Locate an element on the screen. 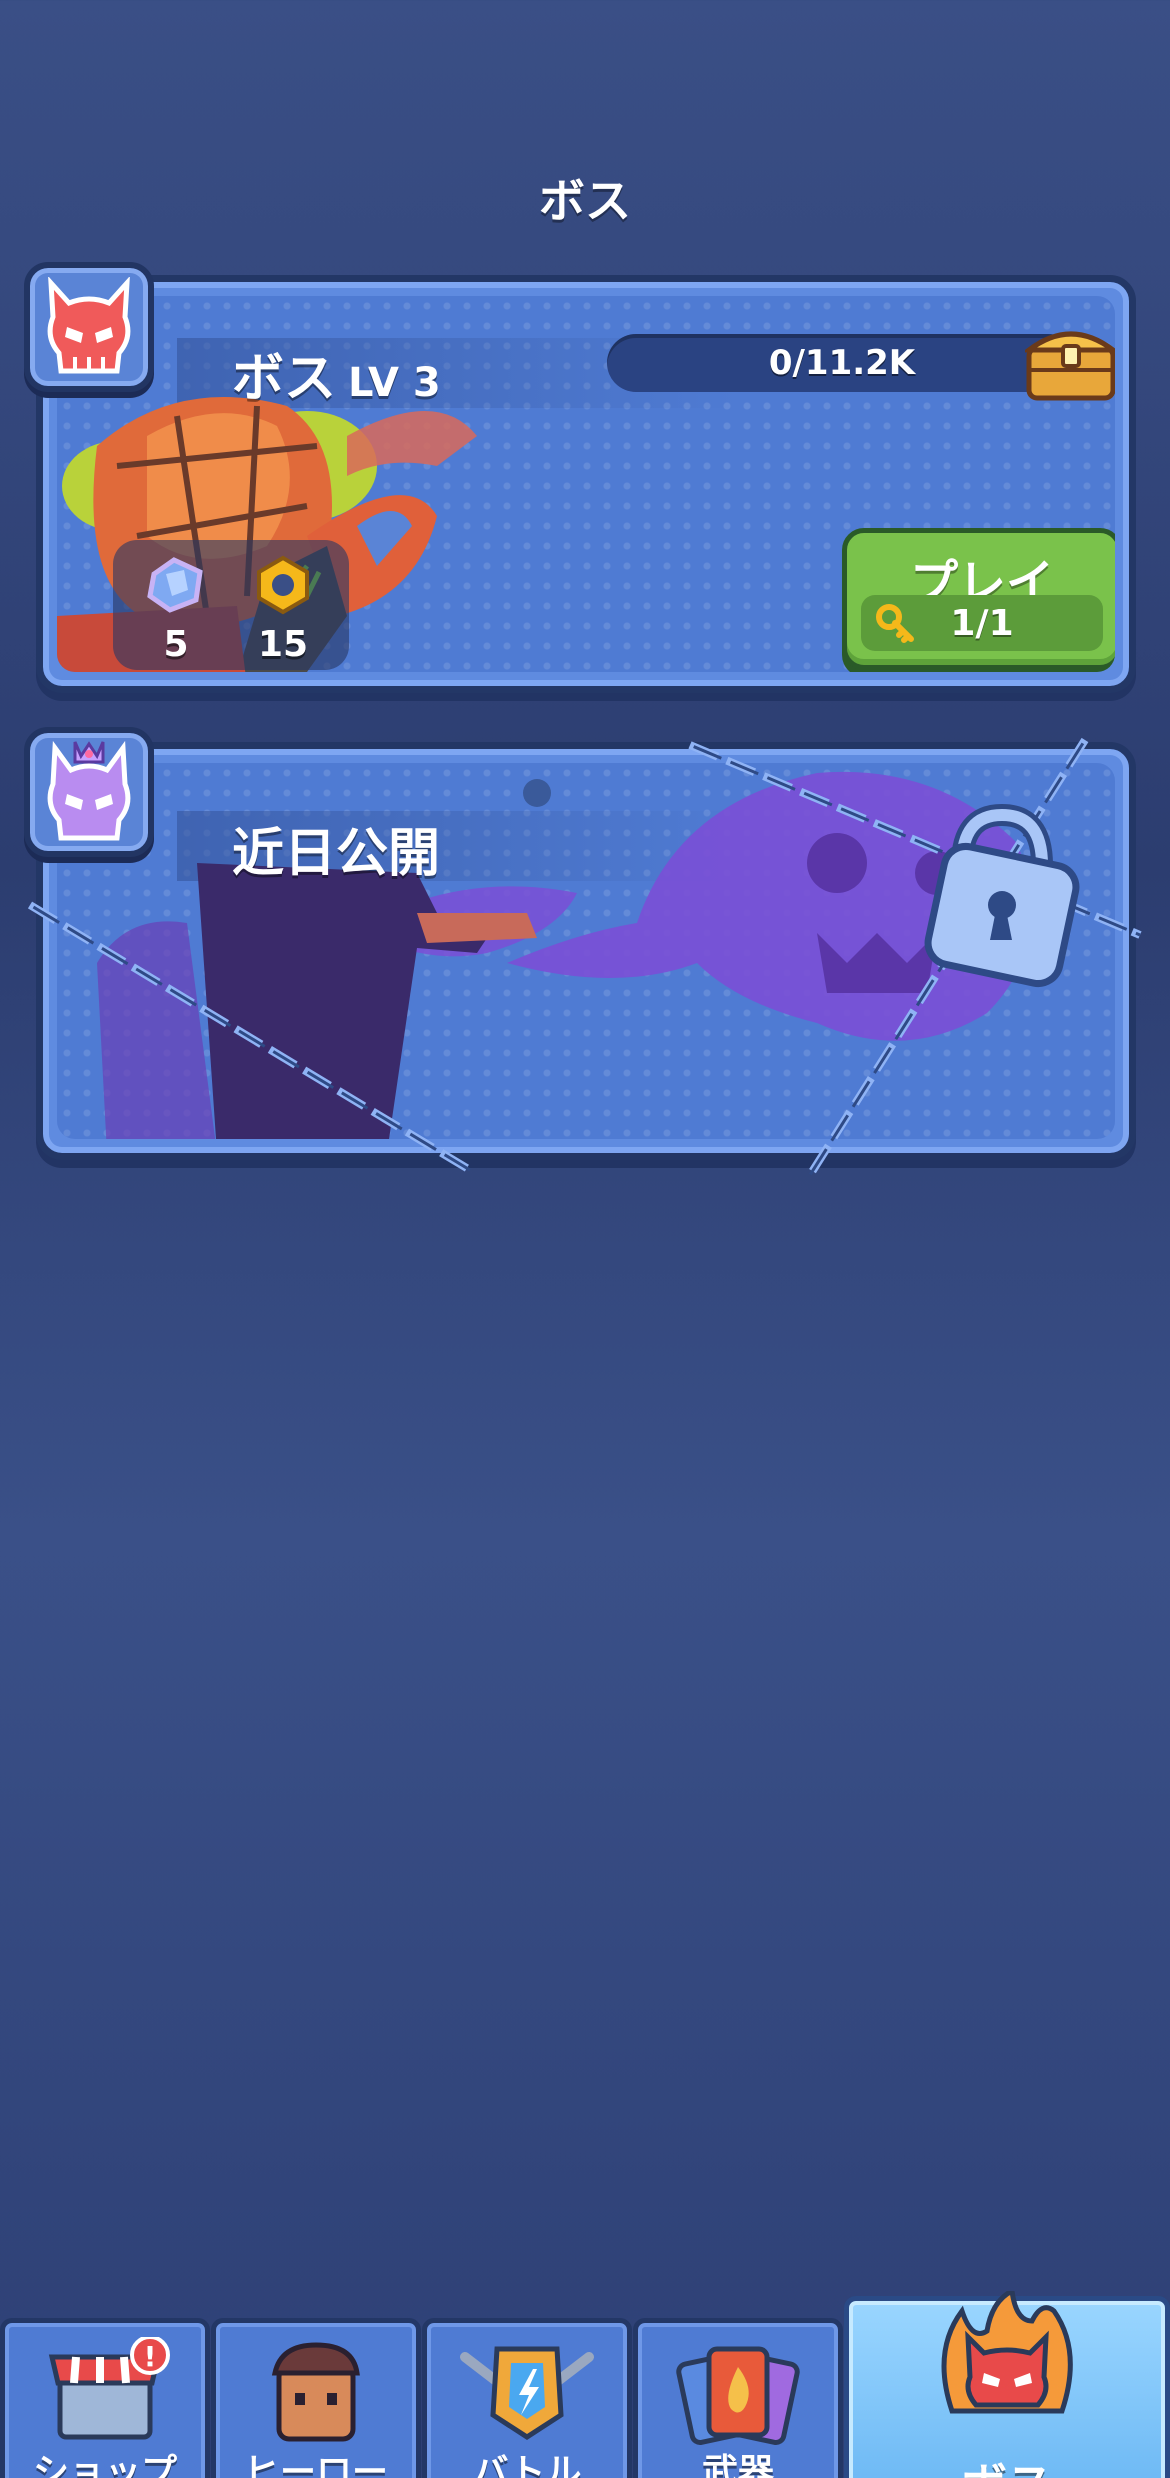 Image resolution: width=1170 pixels, height=2478 pixels. tab-battle: バトル is located at coordinates (527, 2398).